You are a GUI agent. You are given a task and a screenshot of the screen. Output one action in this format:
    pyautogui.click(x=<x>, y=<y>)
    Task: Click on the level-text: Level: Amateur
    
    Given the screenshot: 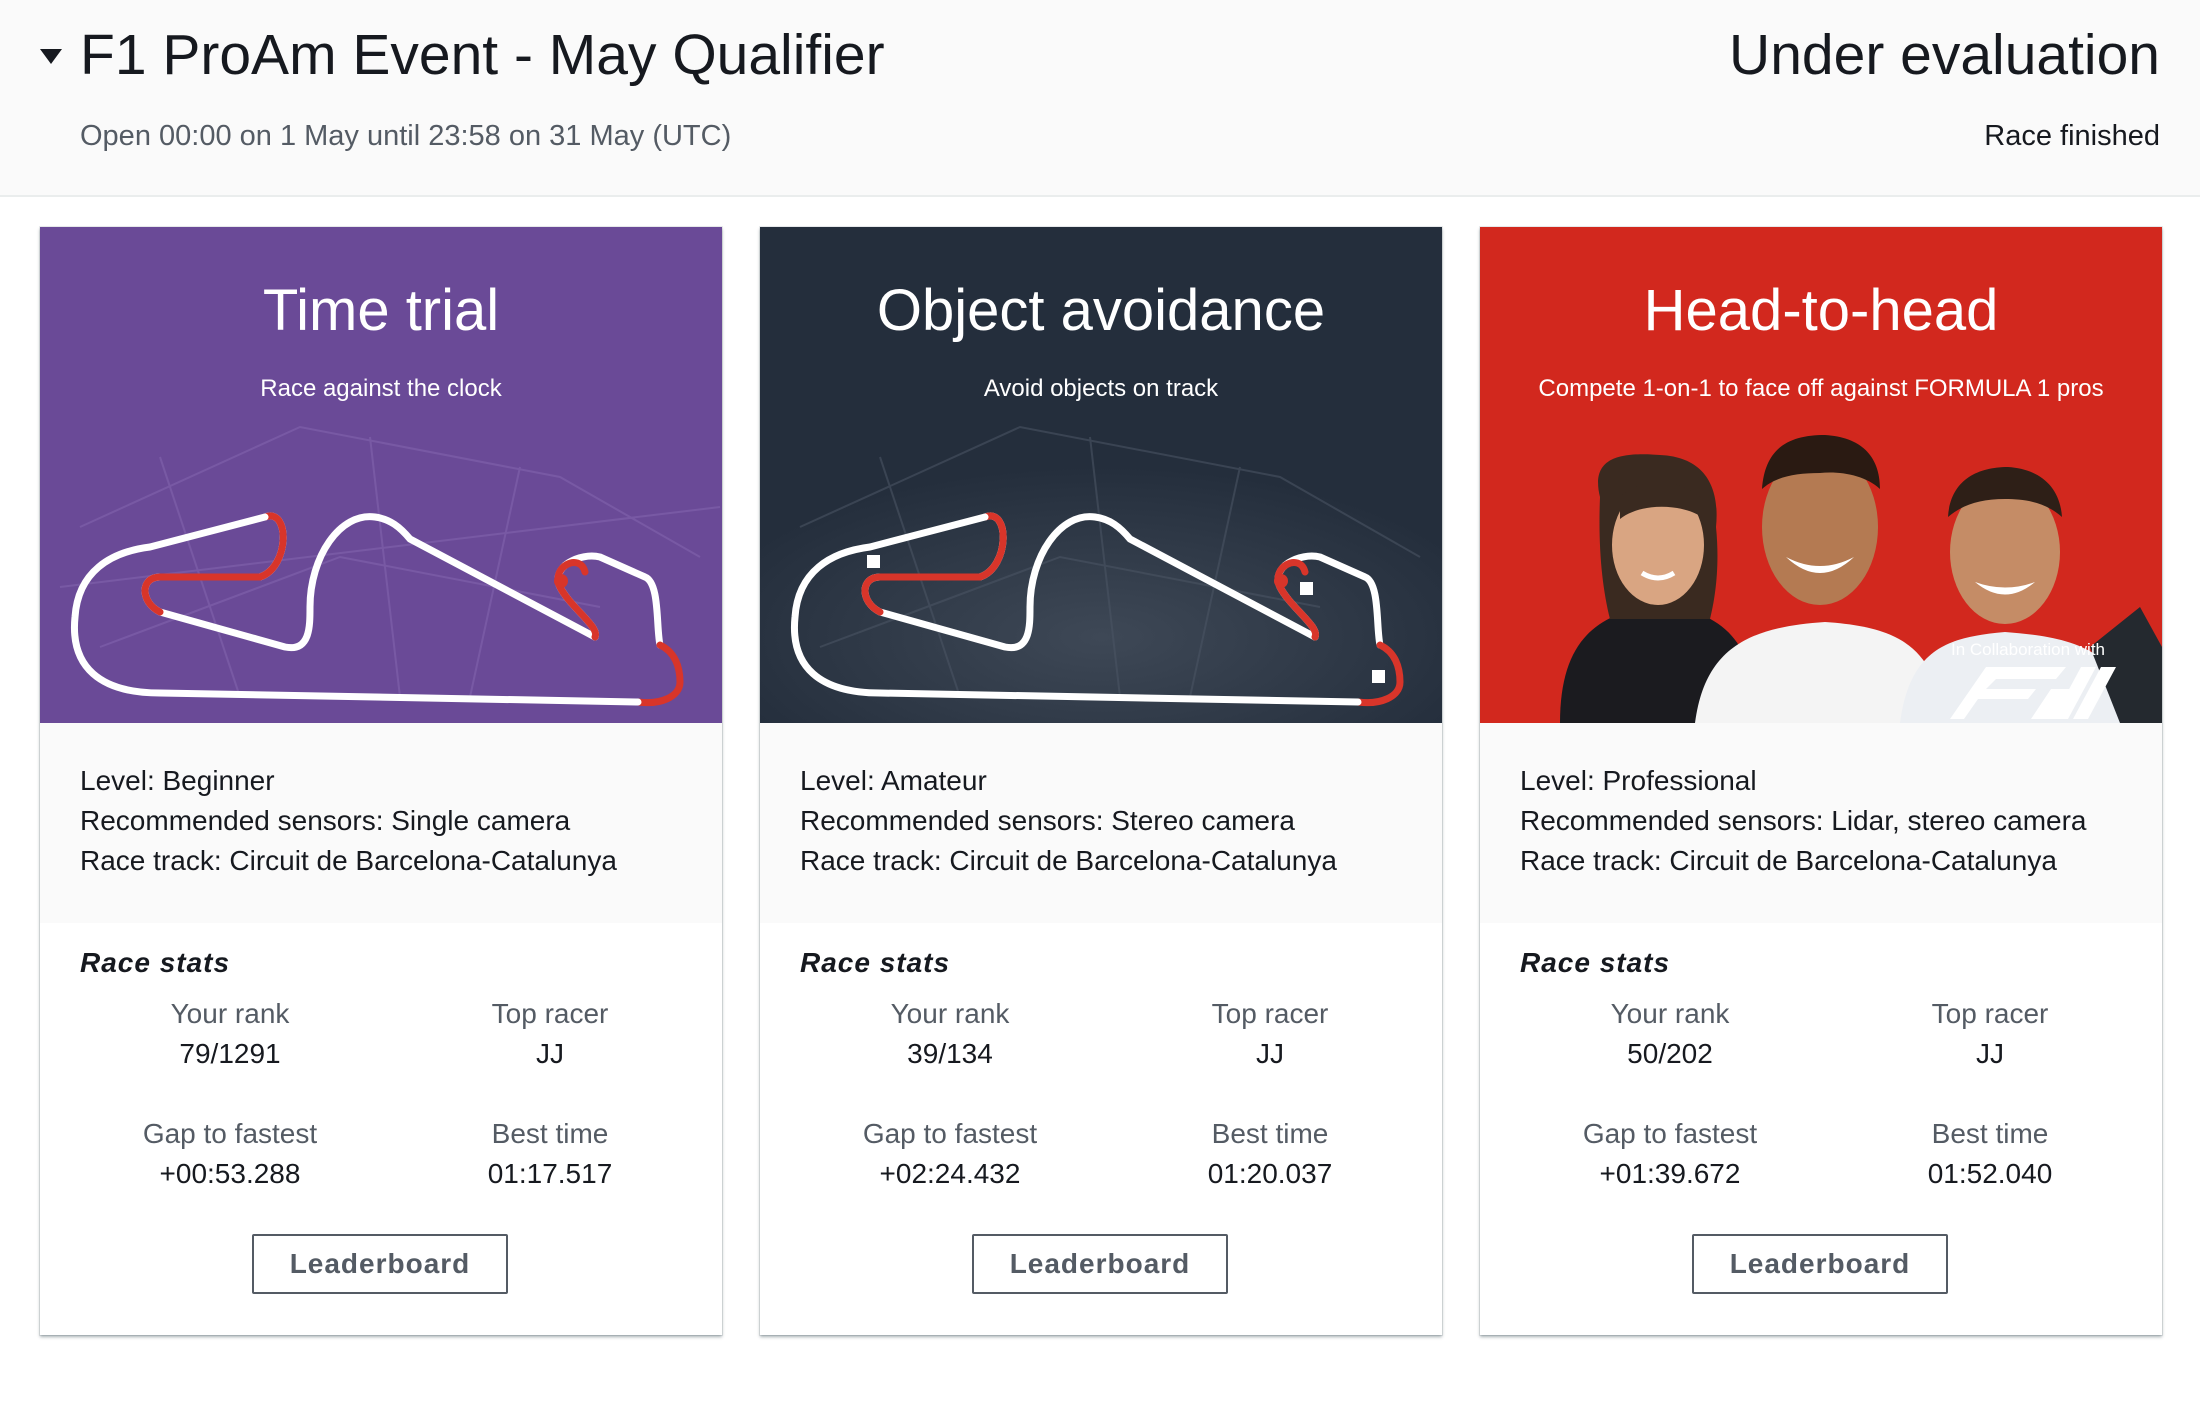 What is the action you would take?
    pyautogui.click(x=893, y=780)
    